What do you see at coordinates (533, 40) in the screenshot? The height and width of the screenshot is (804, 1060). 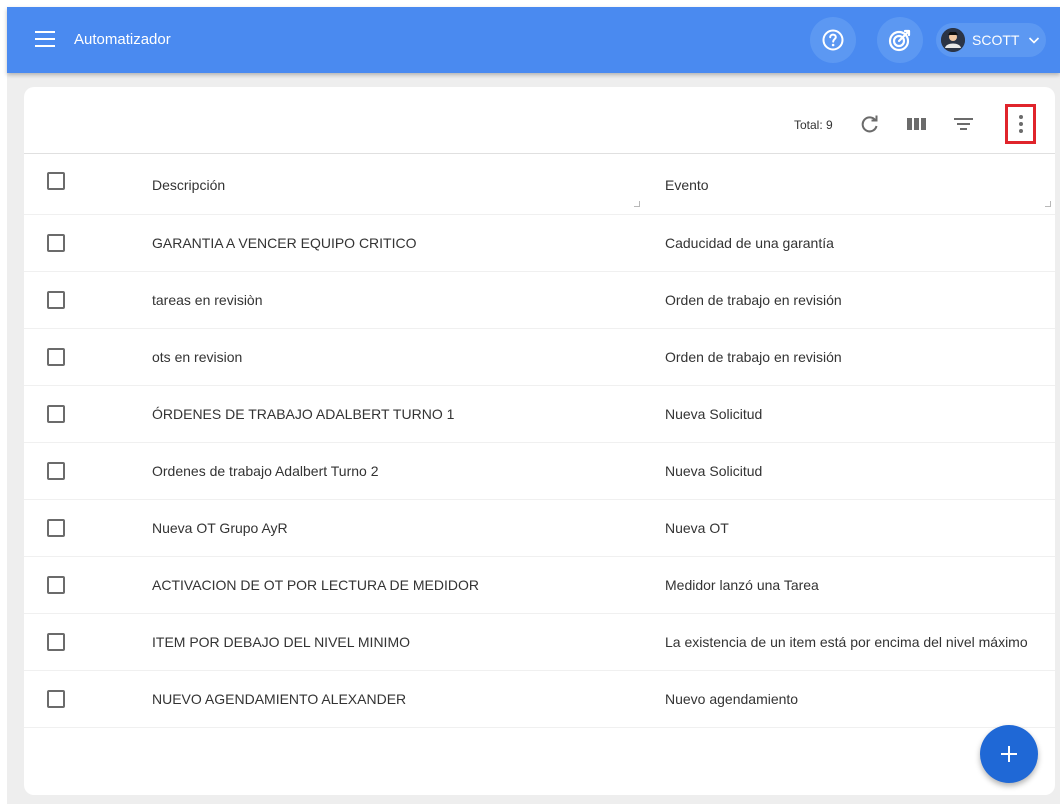 I see `top-app-bar: Automatizador SCOTT` at bounding box center [533, 40].